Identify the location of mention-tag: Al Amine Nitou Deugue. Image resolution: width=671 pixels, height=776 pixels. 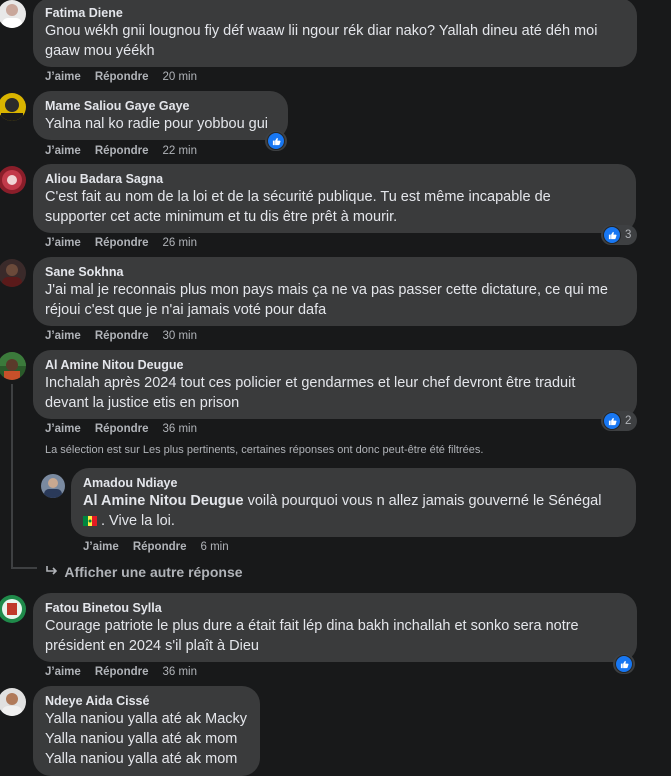
(163, 501).